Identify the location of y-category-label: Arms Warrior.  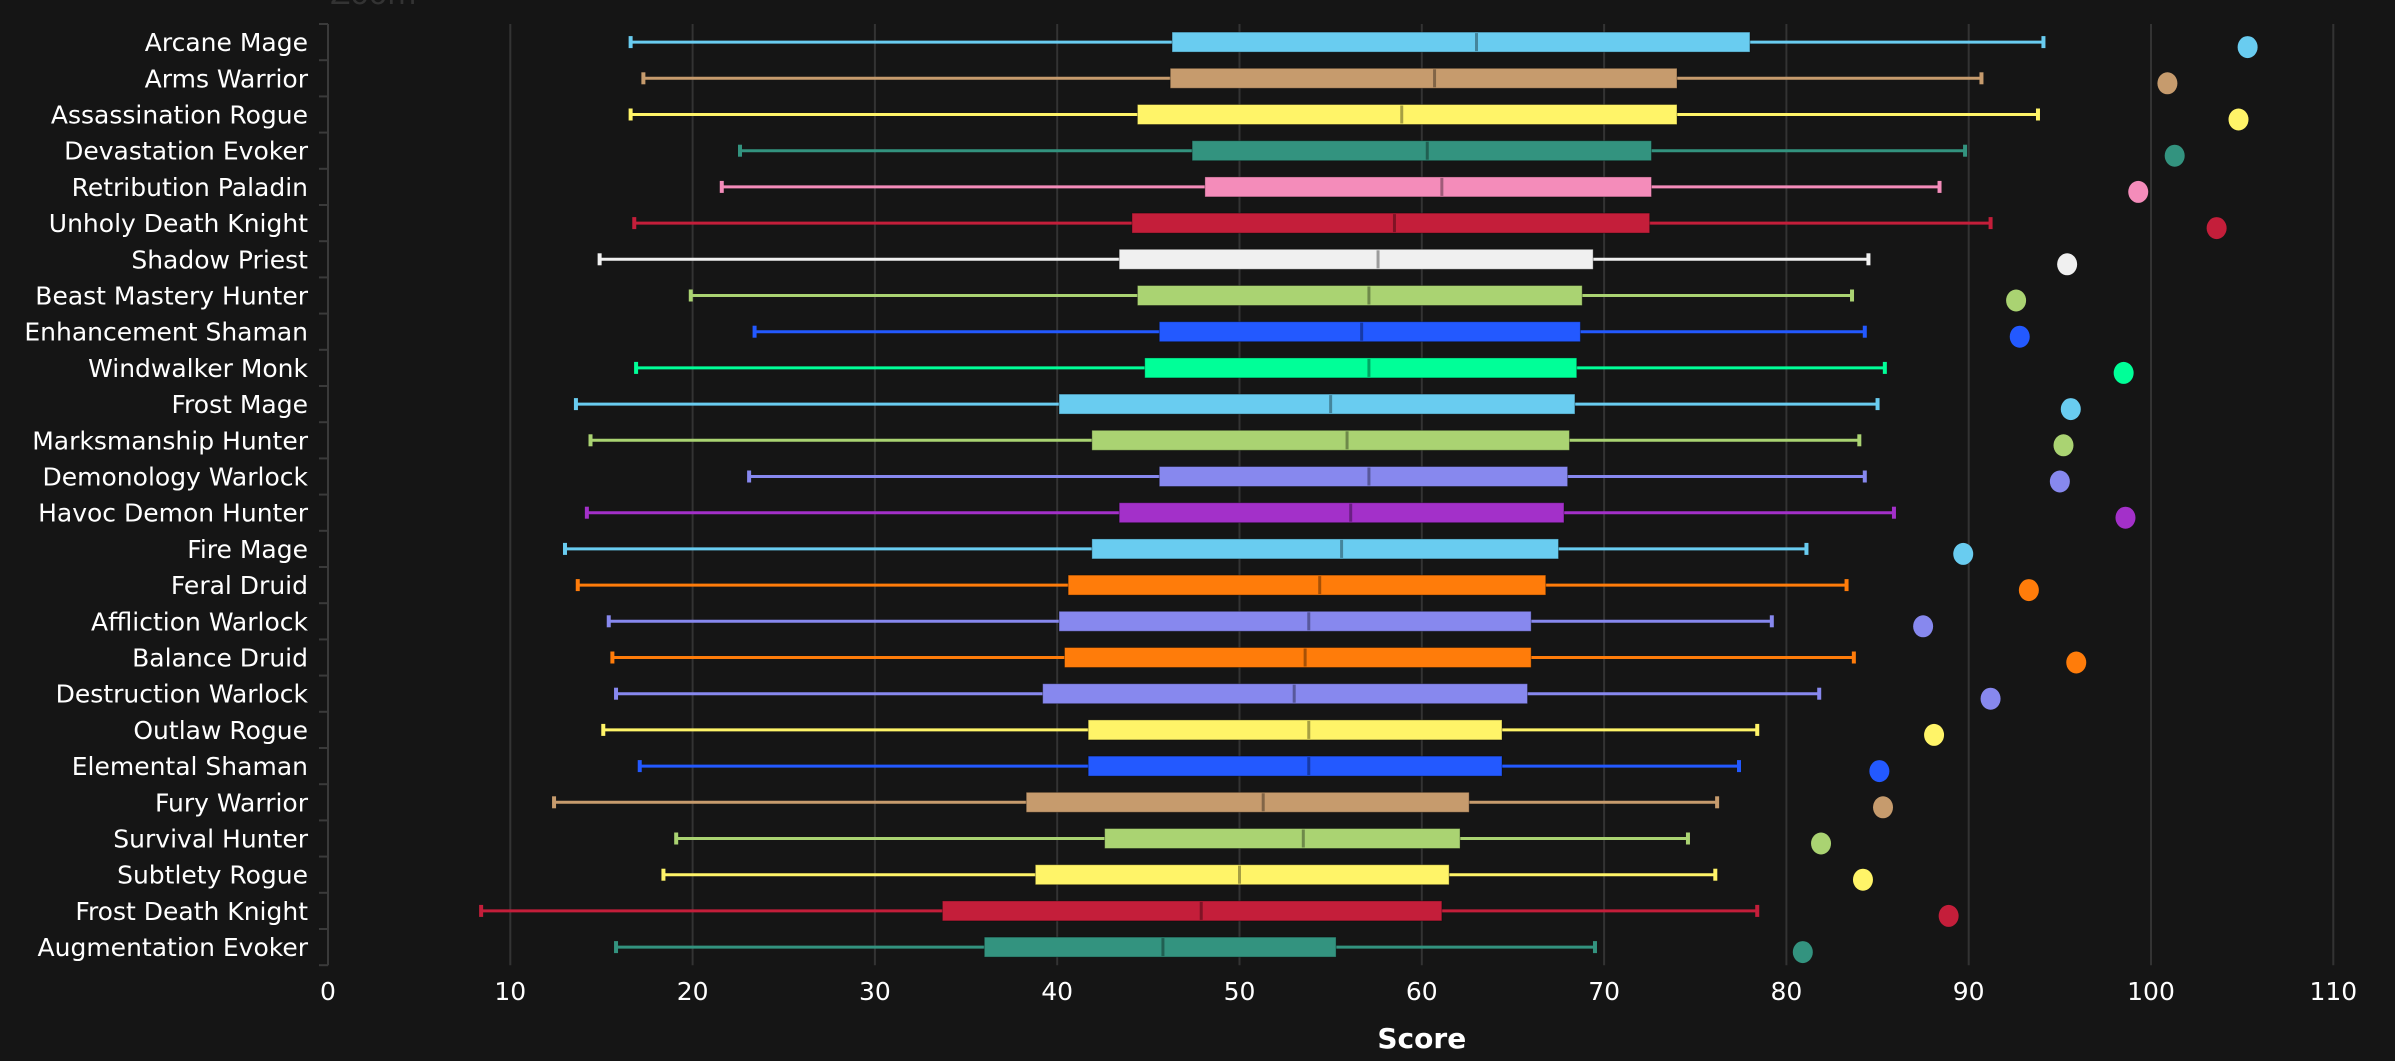
(227, 78).